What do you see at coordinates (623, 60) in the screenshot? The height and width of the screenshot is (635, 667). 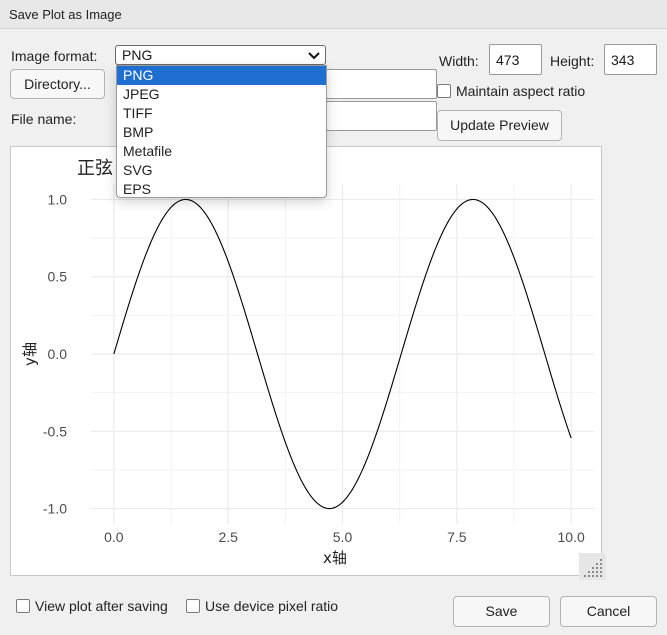 I see `height-value: 343` at bounding box center [623, 60].